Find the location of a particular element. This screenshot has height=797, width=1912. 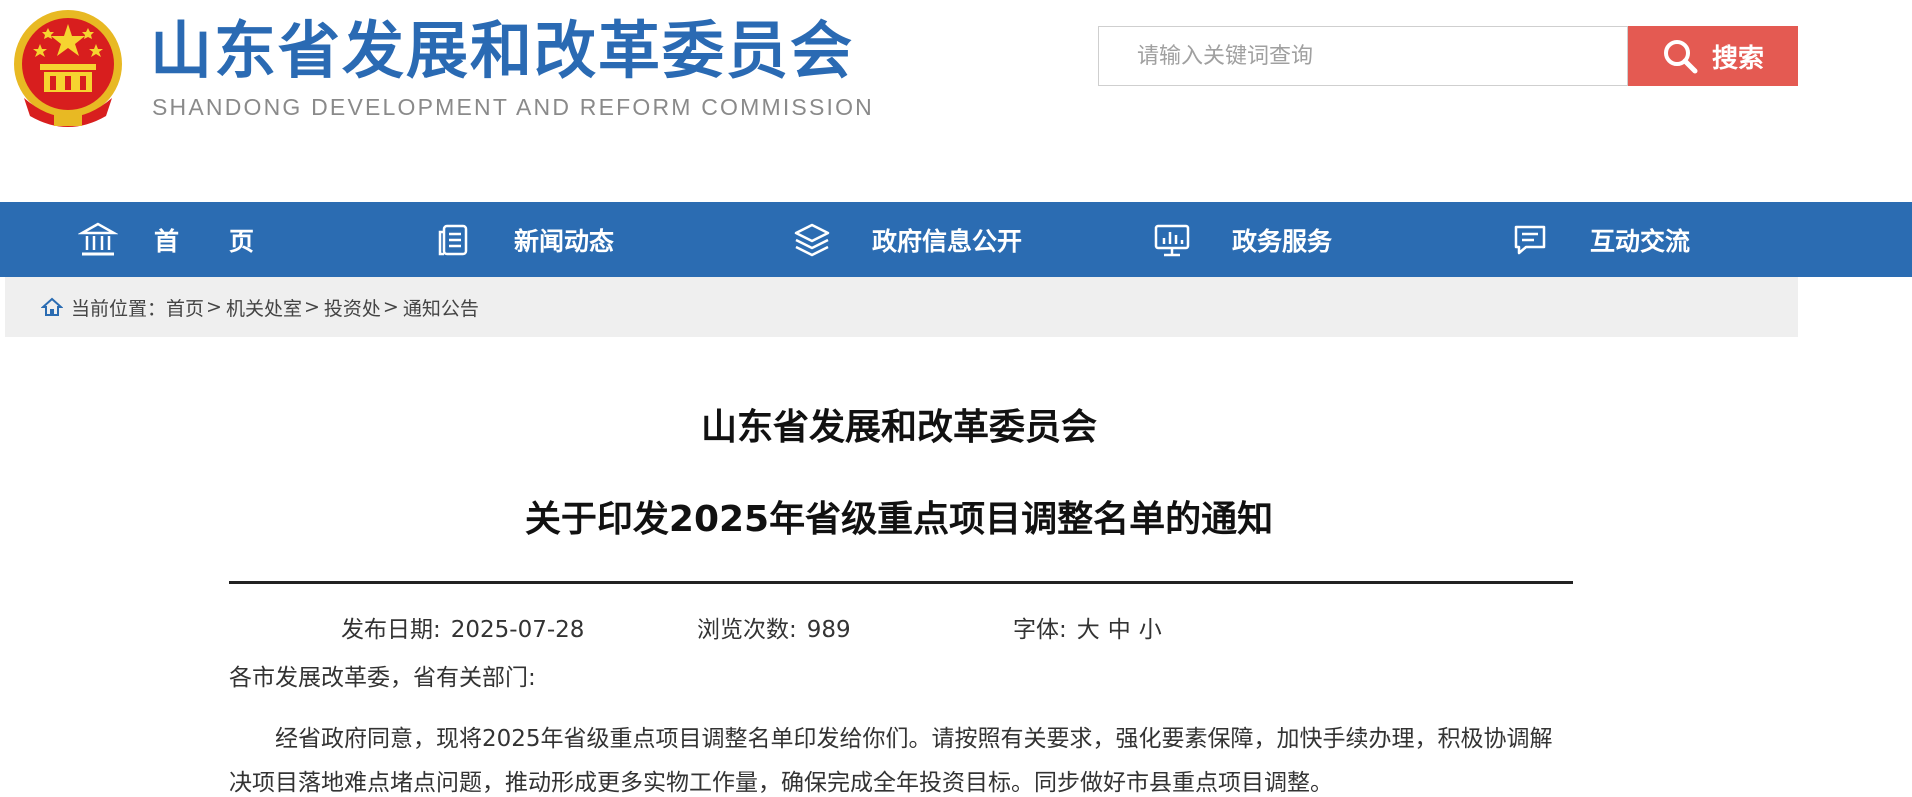

monitor-chart-icon is located at coordinates (1172, 240).